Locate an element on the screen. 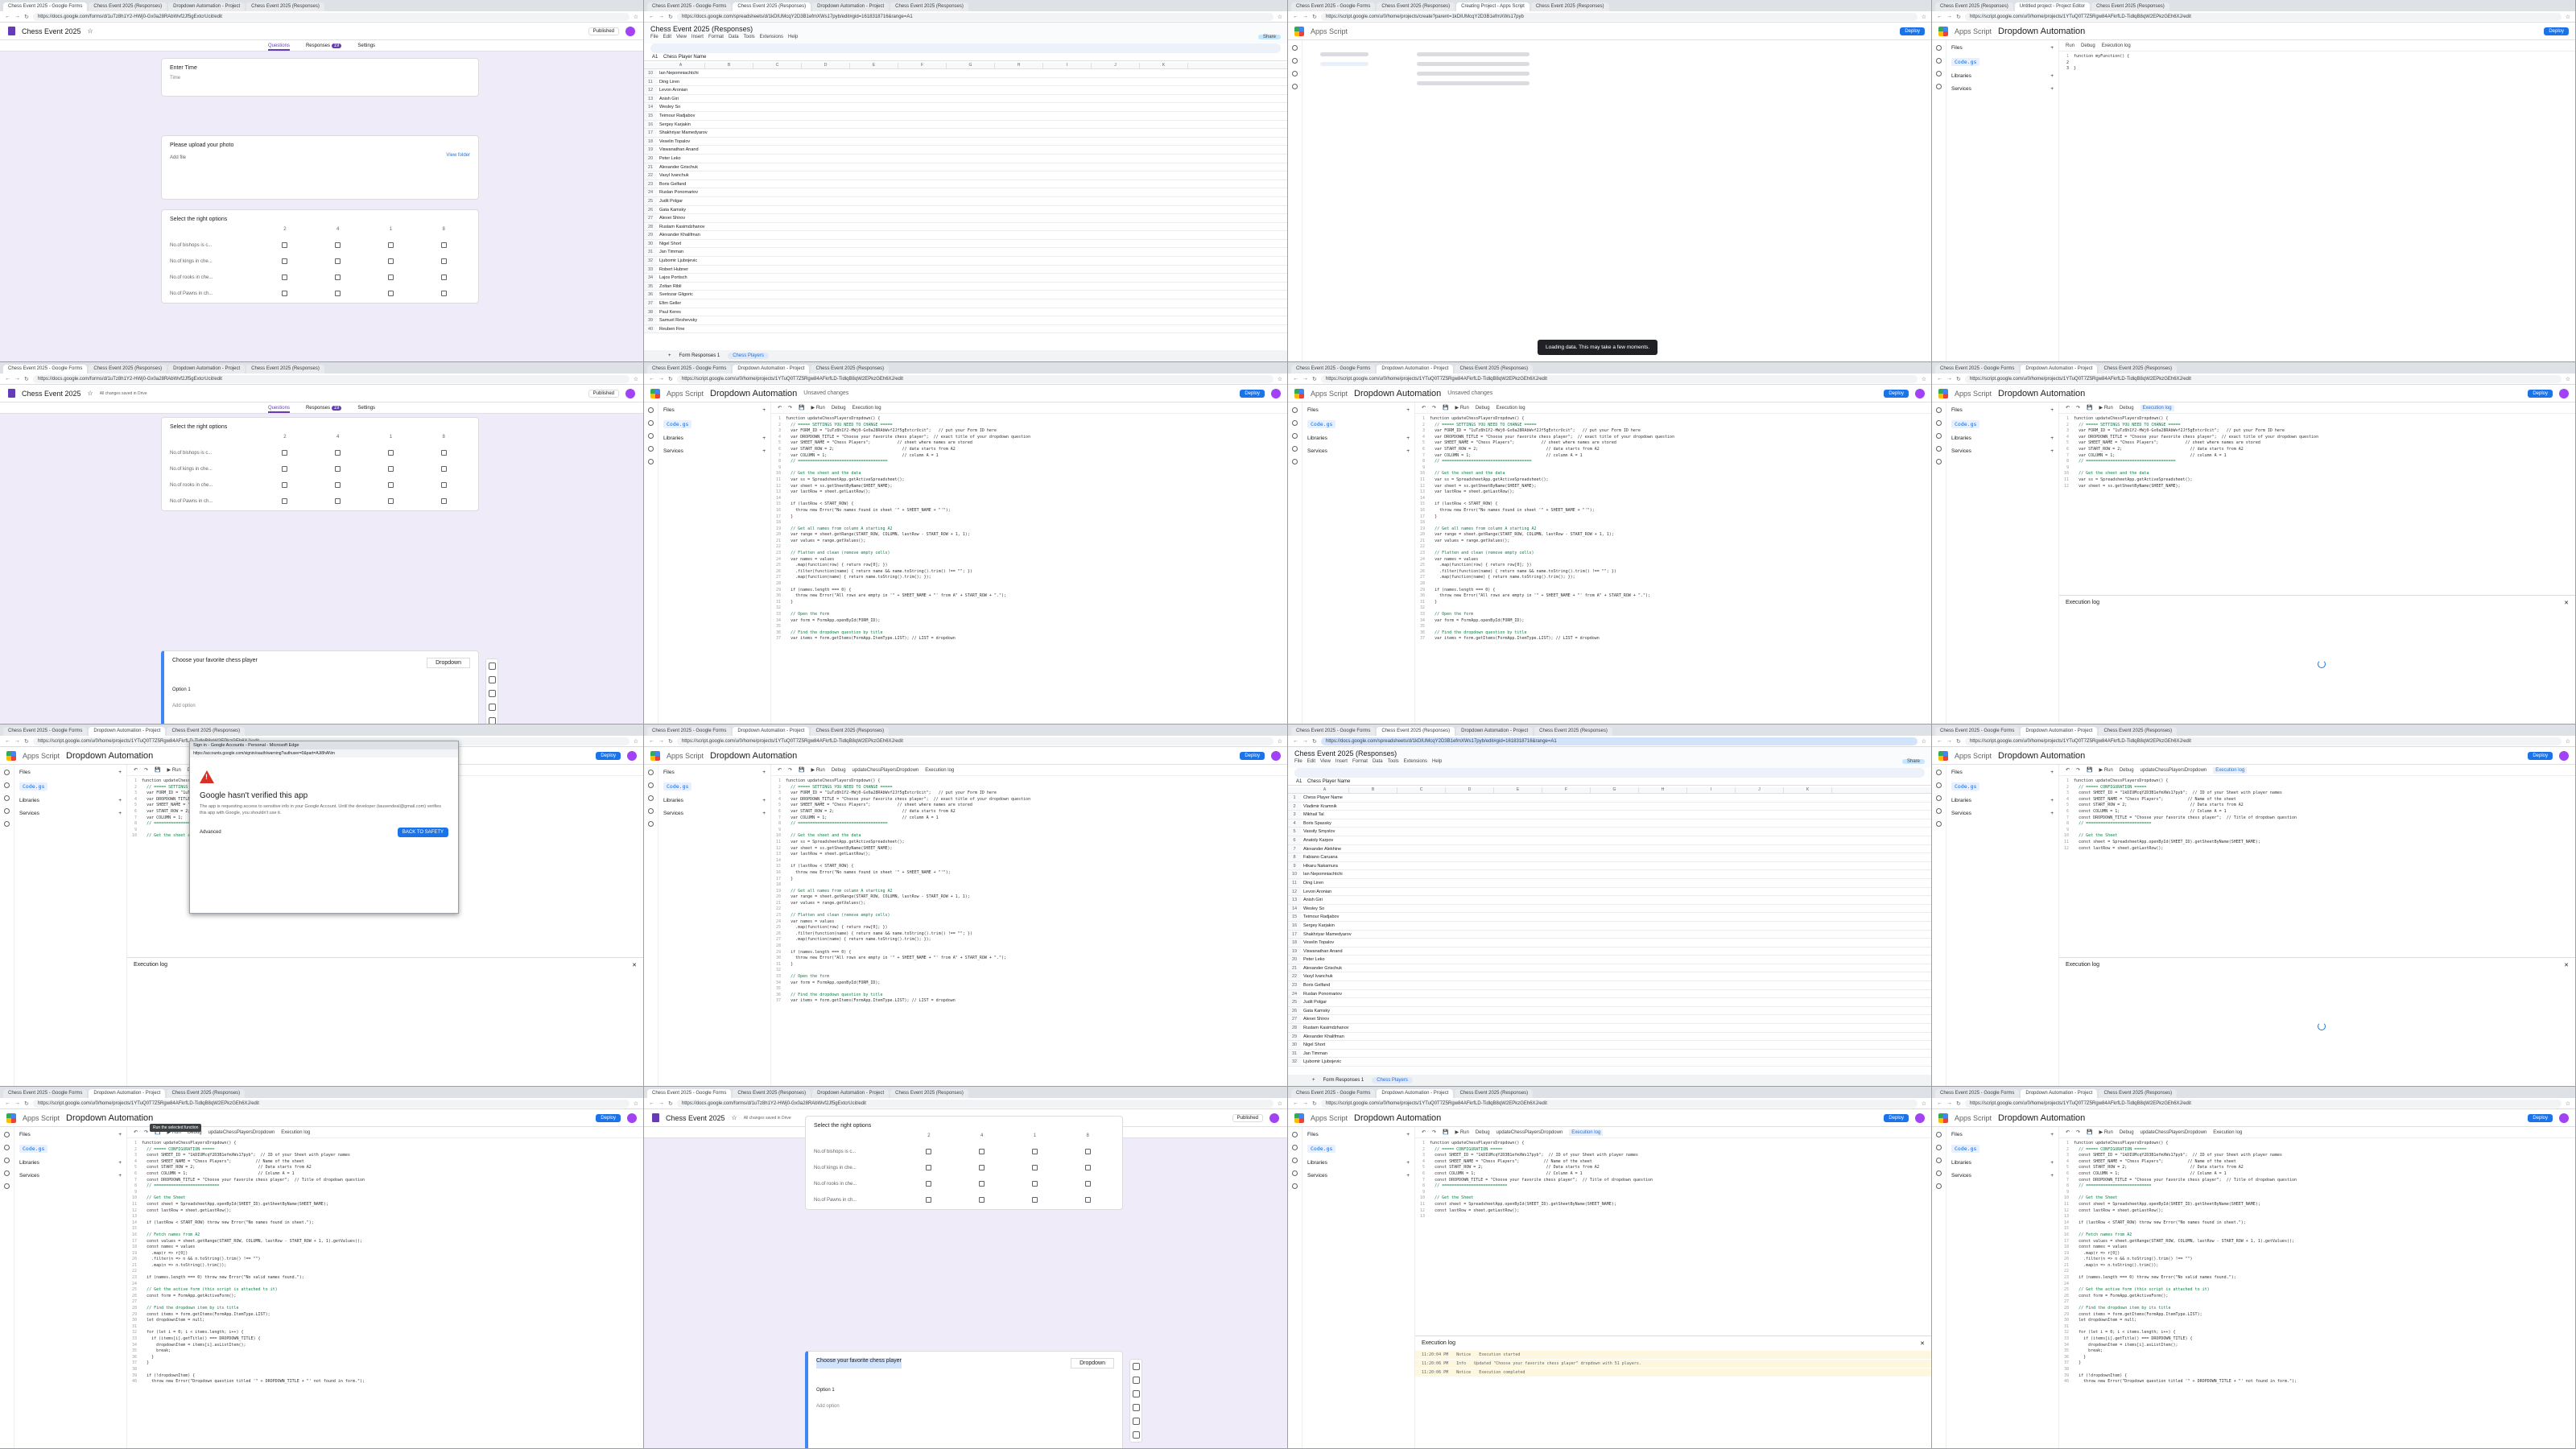 The width and height of the screenshot is (2576, 1449). player-cell: Rustam Kasimdzhanov is located at coordinates (697, 227).